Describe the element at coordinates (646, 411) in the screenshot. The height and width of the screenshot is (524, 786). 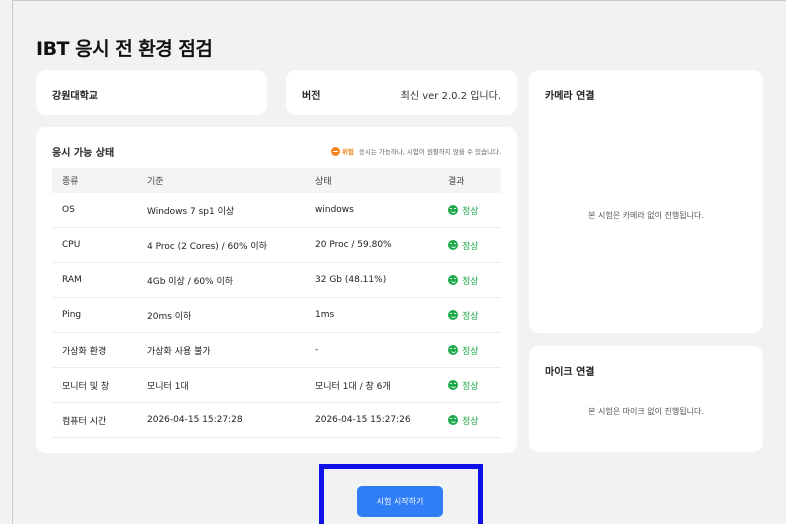
I see `mic-message: 본 시험은 마이크 없이 진행됩니다.` at that location.